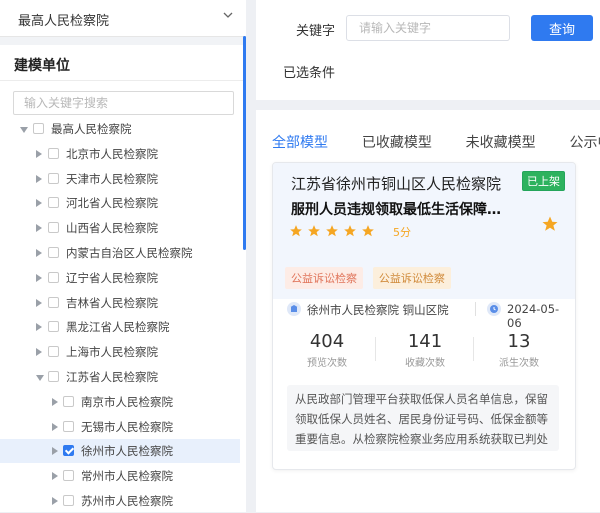  Describe the element at coordinates (123, 103) in the screenshot. I see `tree-search-input` at that location.